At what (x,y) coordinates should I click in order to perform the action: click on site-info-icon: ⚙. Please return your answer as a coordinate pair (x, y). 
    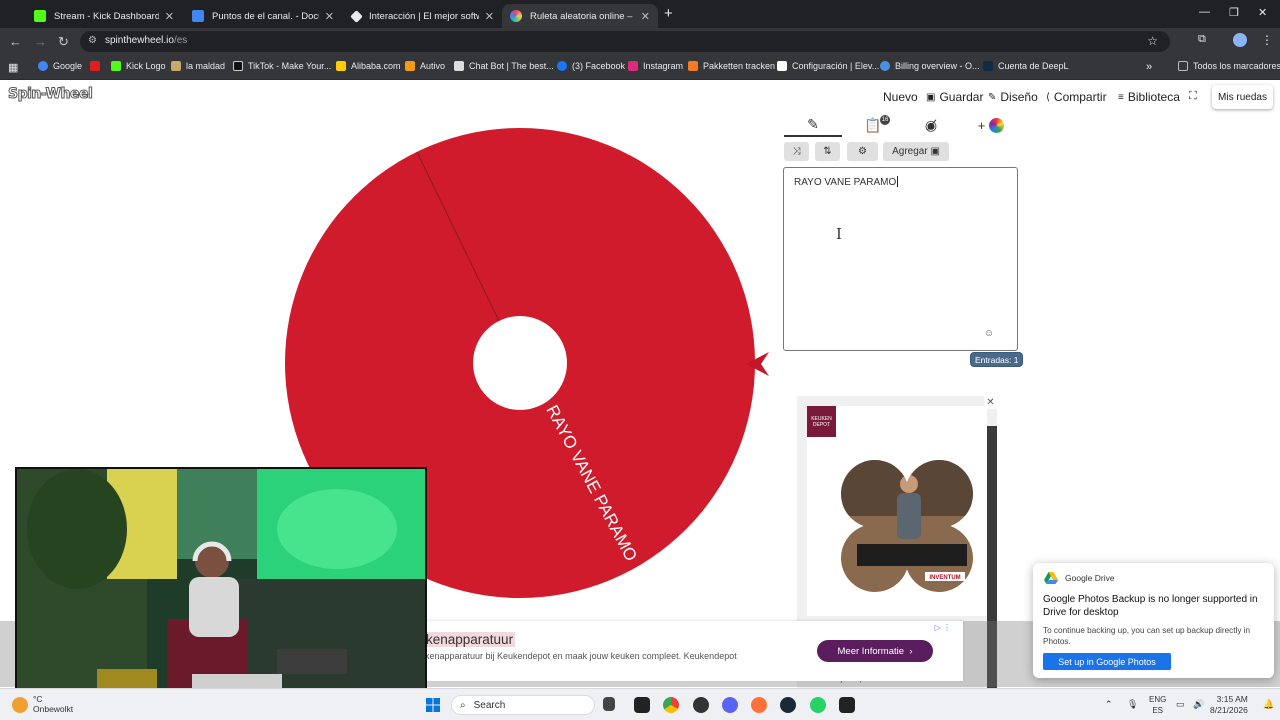
    Looking at the image, I should click on (92, 40).